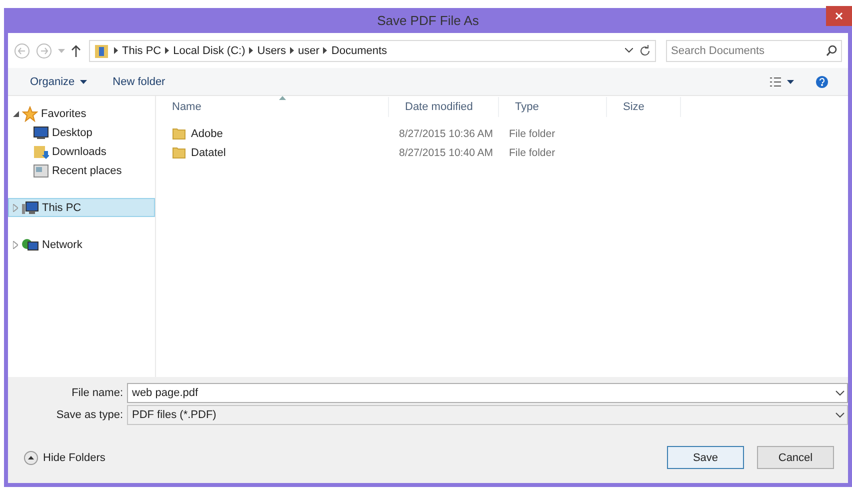  What do you see at coordinates (309, 50) in the screenshot?
I see `breadcrumb: user` at bounding box center [309, 50].